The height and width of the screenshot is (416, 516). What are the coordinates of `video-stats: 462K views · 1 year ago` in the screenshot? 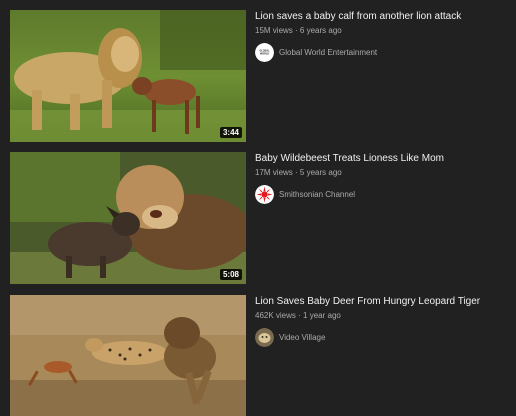 It's located at (382, 315).